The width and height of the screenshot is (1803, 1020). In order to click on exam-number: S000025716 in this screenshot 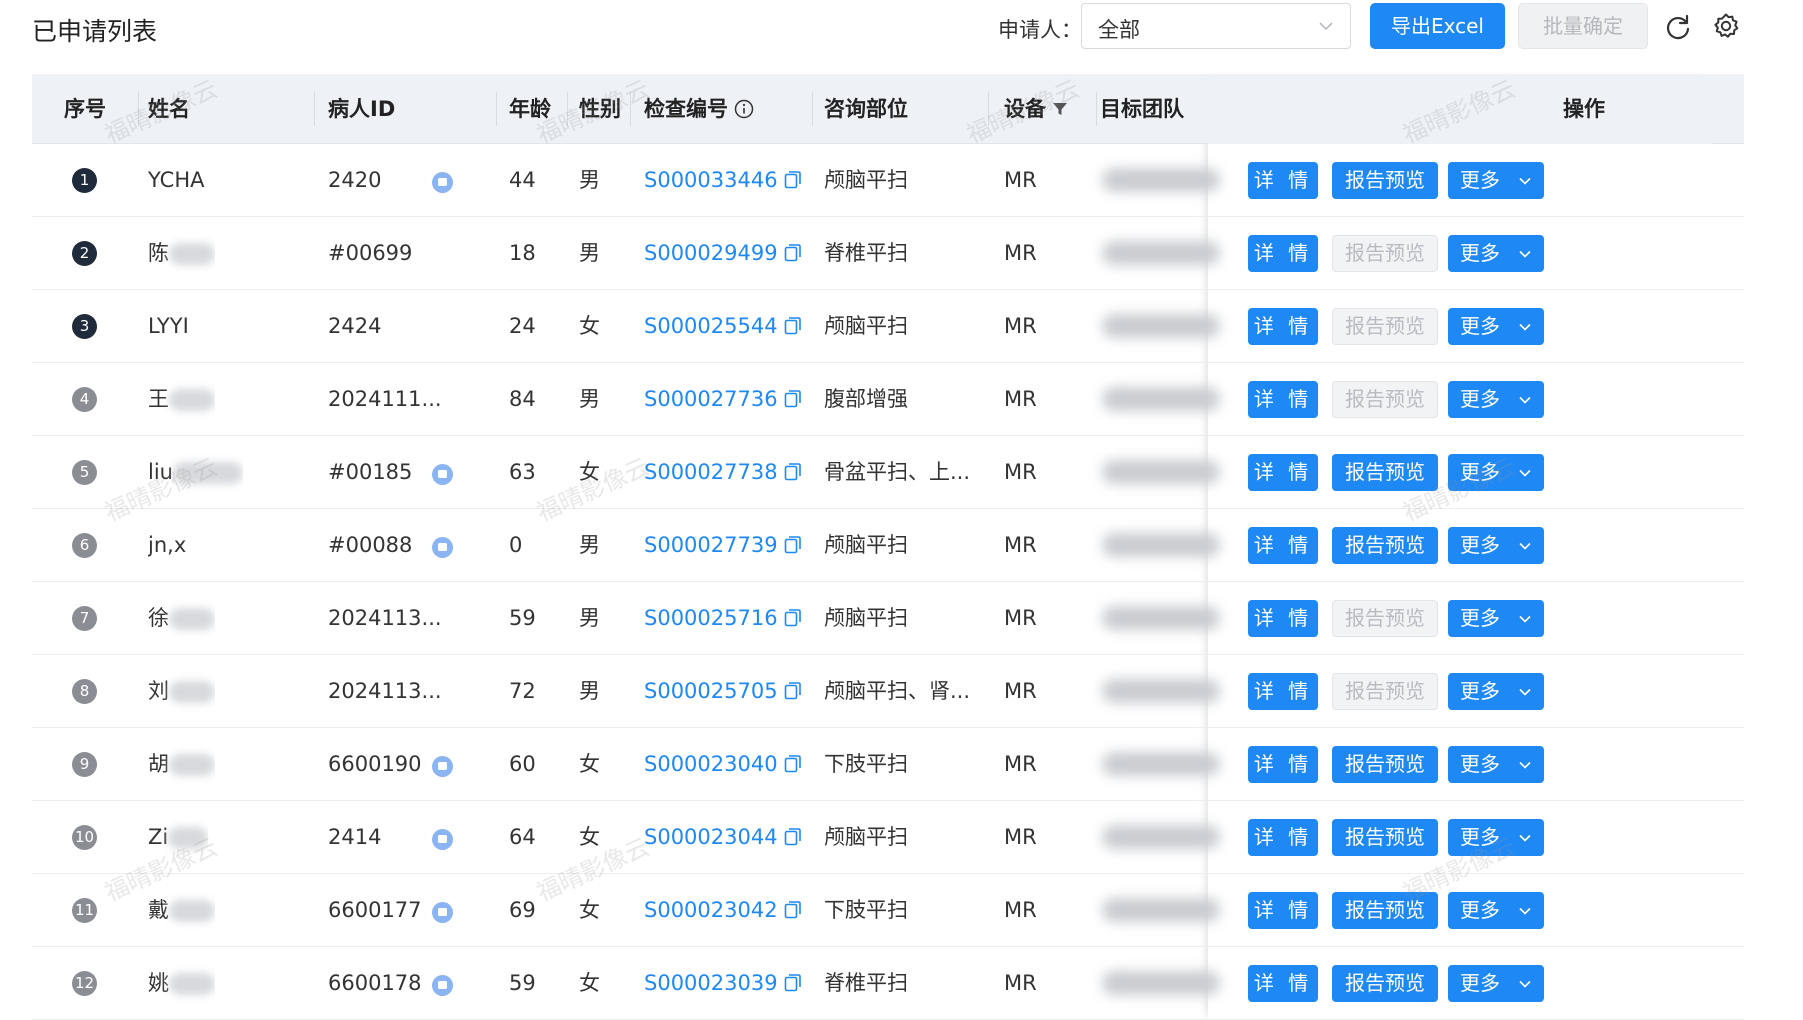, I will do `click(723, 618)`.